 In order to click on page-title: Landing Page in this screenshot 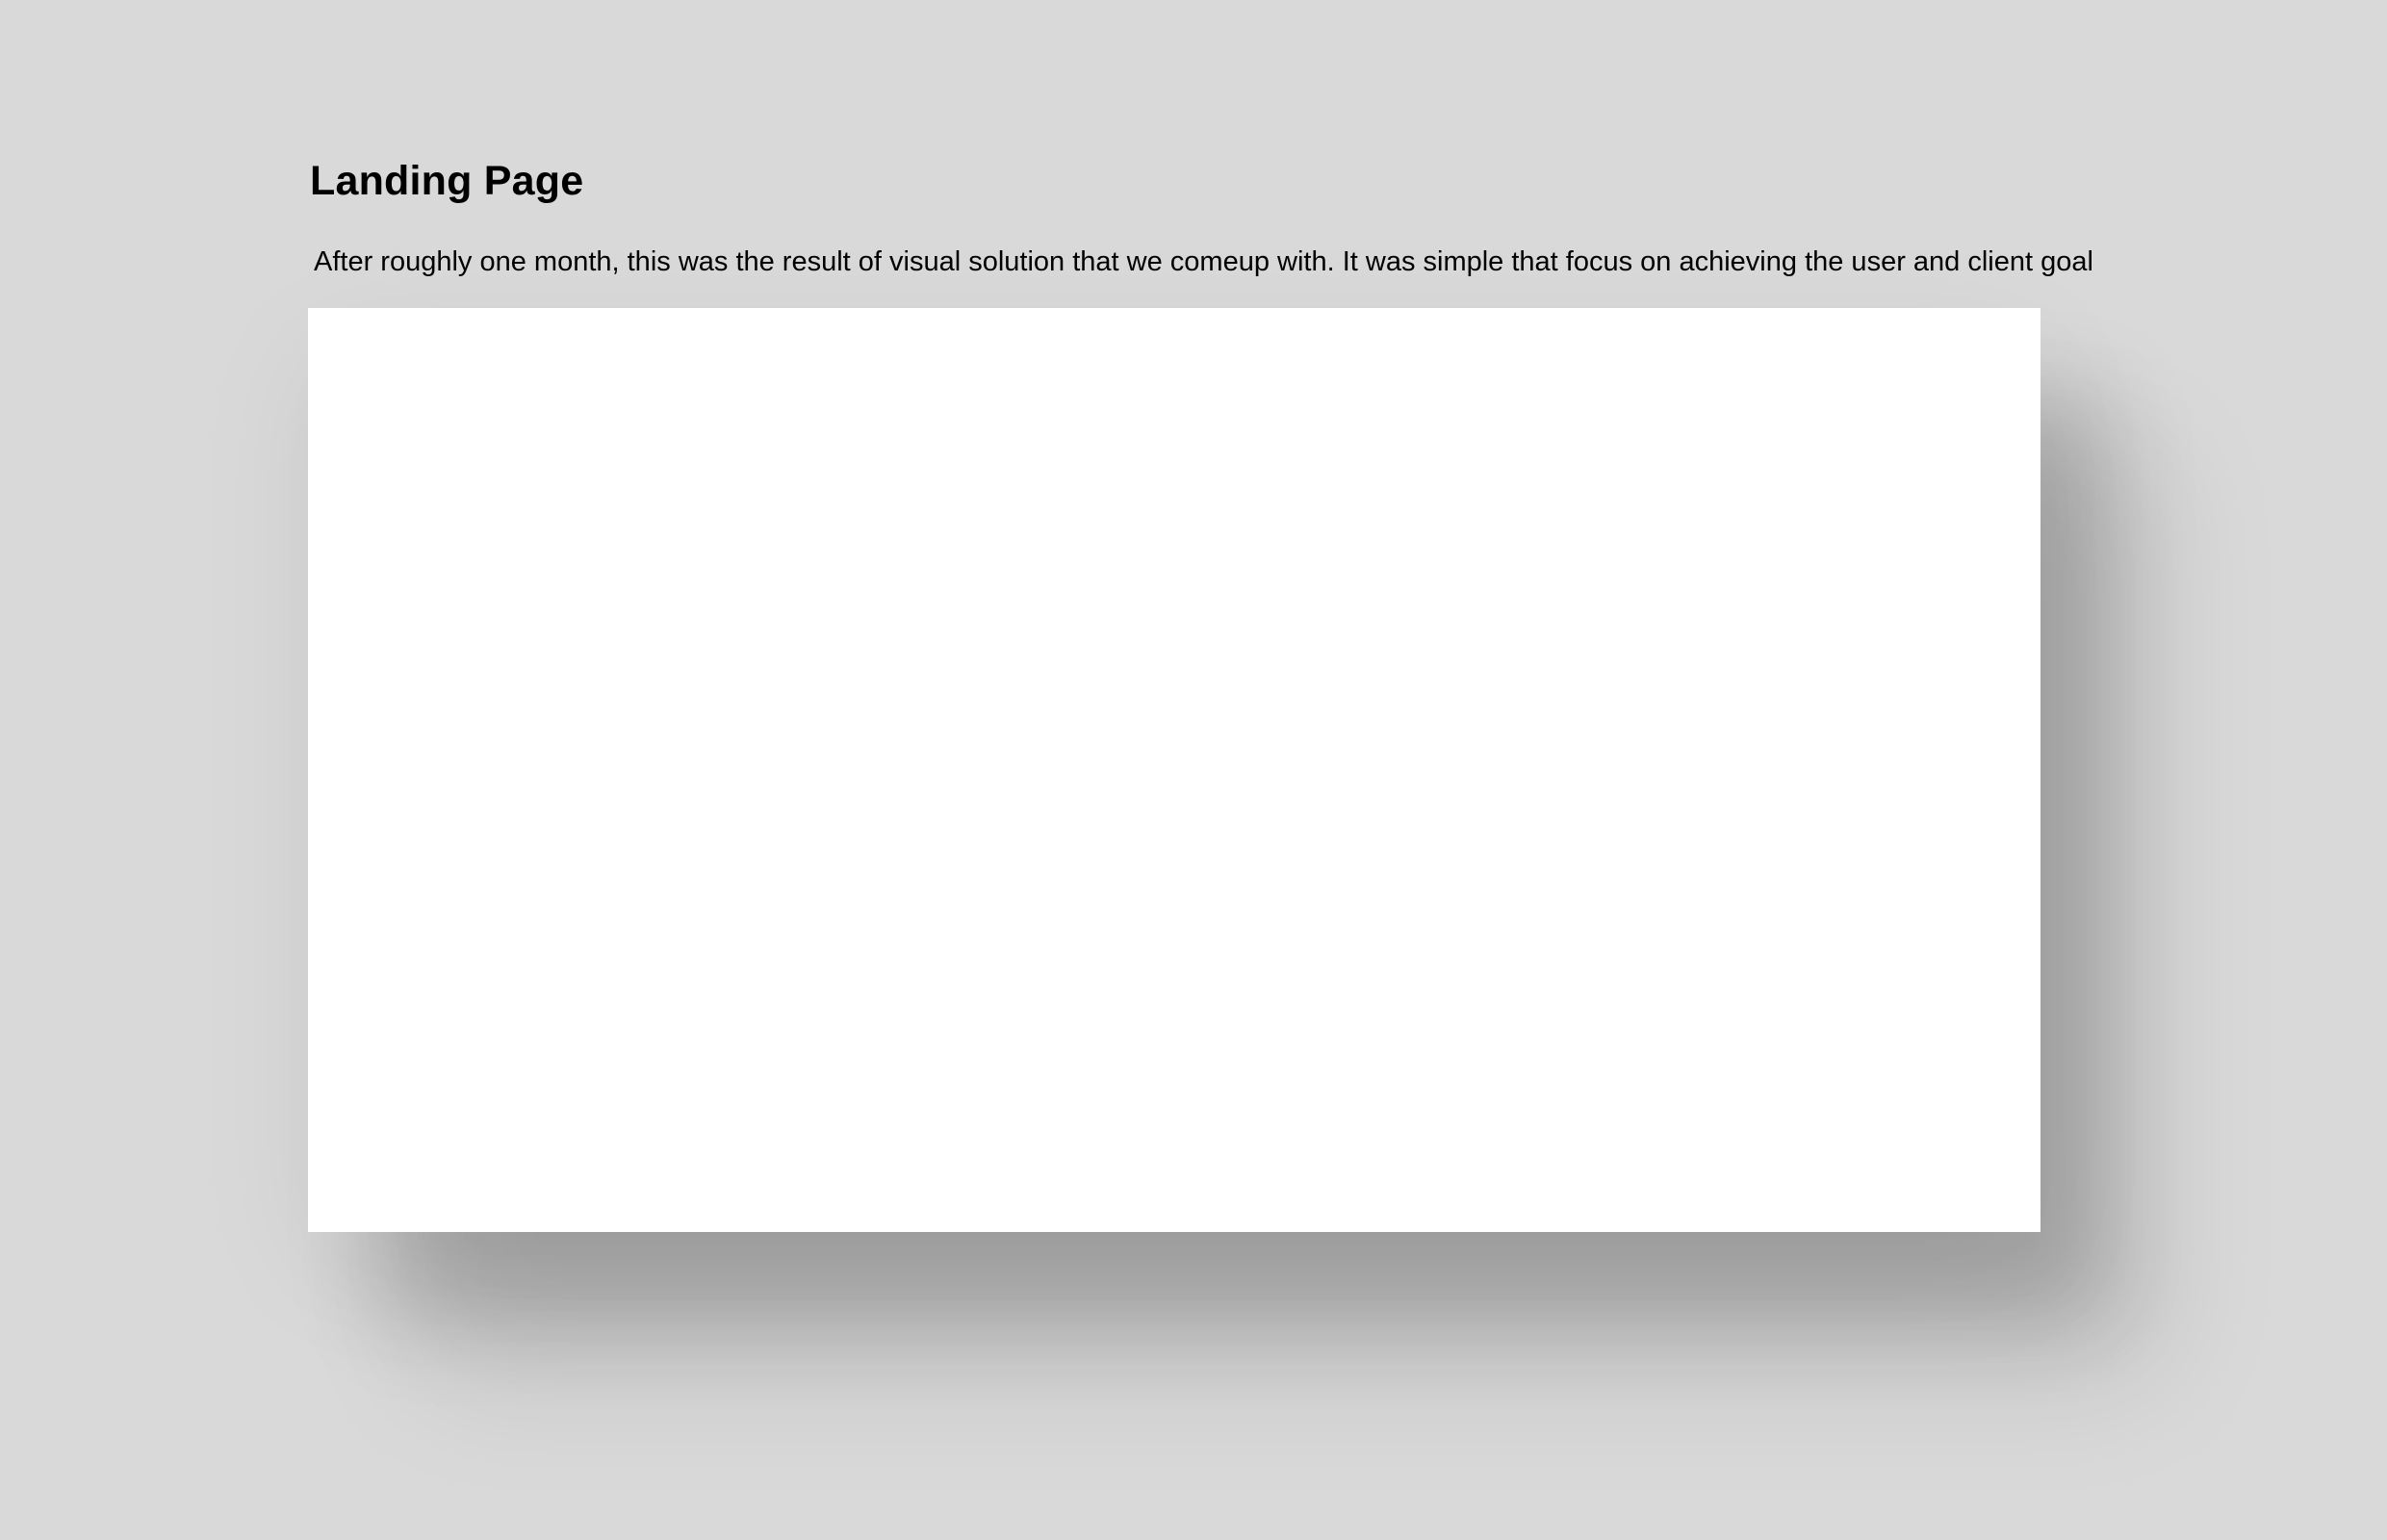, I will do `click(447, 181)`.